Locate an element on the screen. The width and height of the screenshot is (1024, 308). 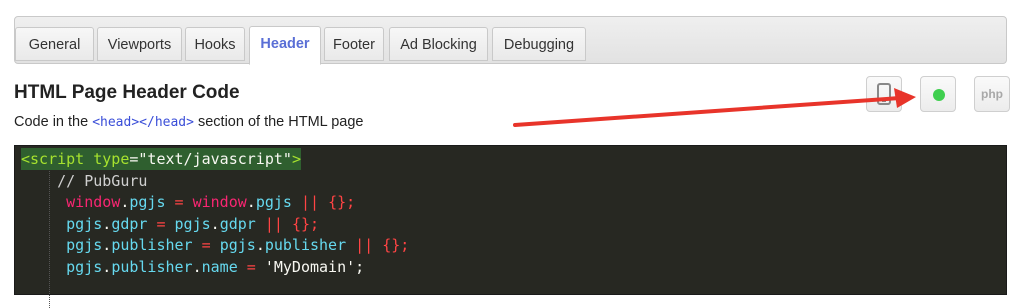
code-line: pgjs.gdpr = pgjs.gdpr || {}; is located at coordinates (170, 224).